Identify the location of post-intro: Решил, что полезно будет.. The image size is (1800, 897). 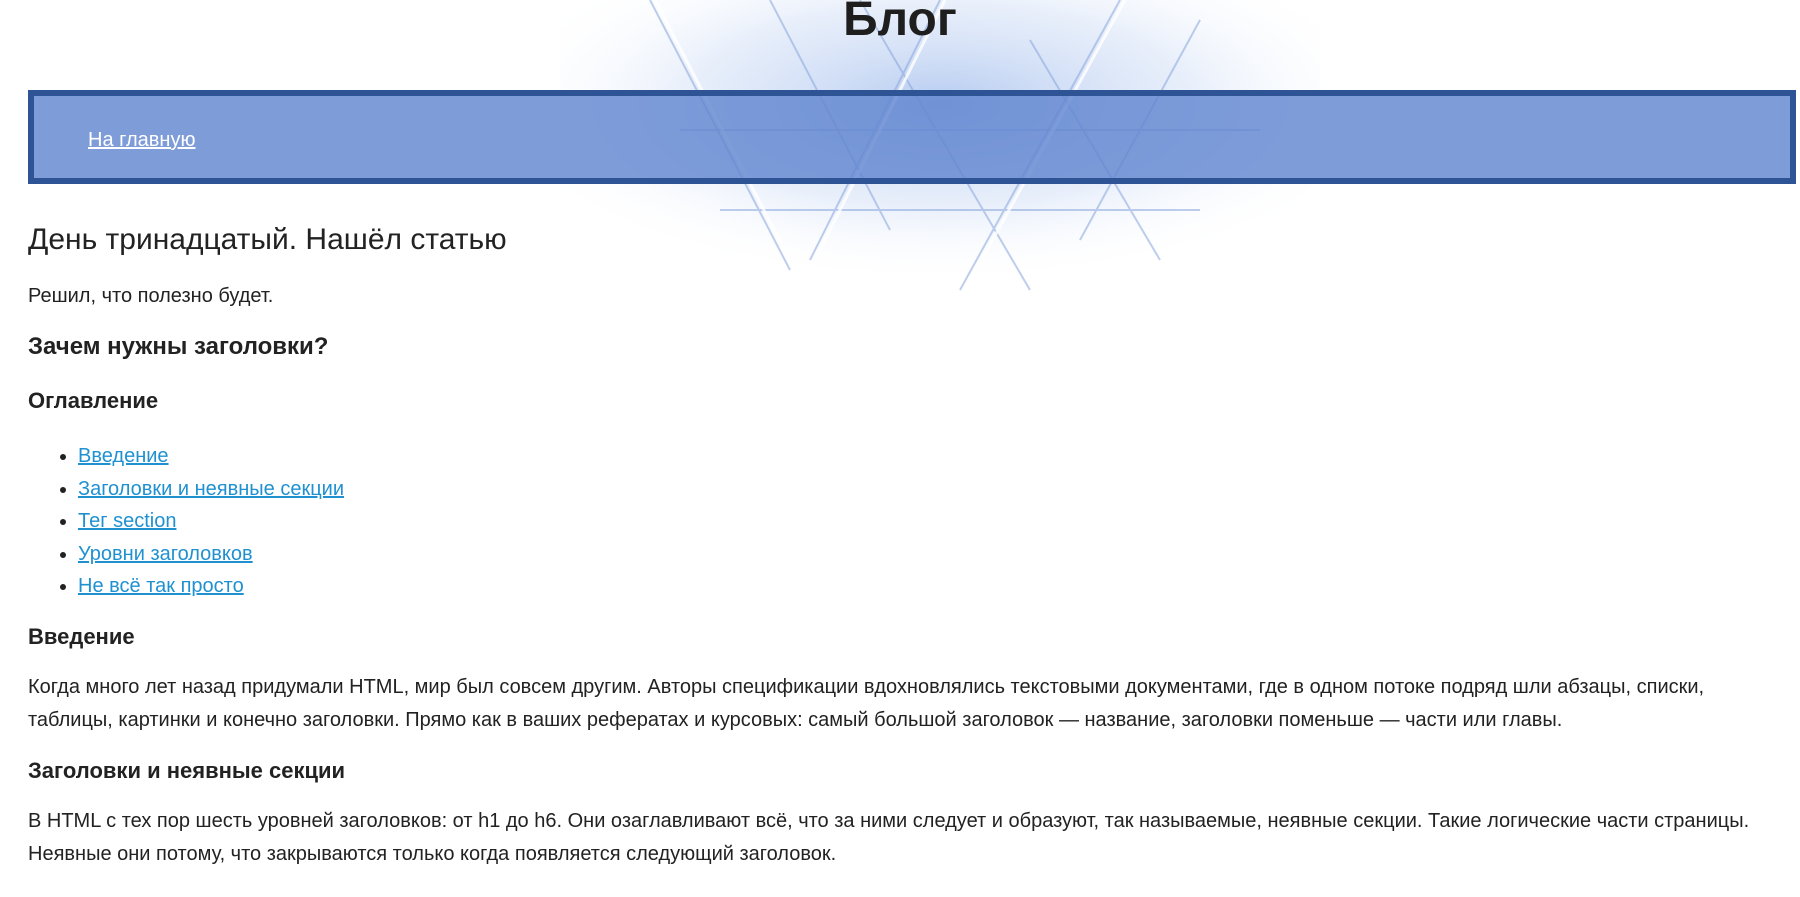
(151, 296).